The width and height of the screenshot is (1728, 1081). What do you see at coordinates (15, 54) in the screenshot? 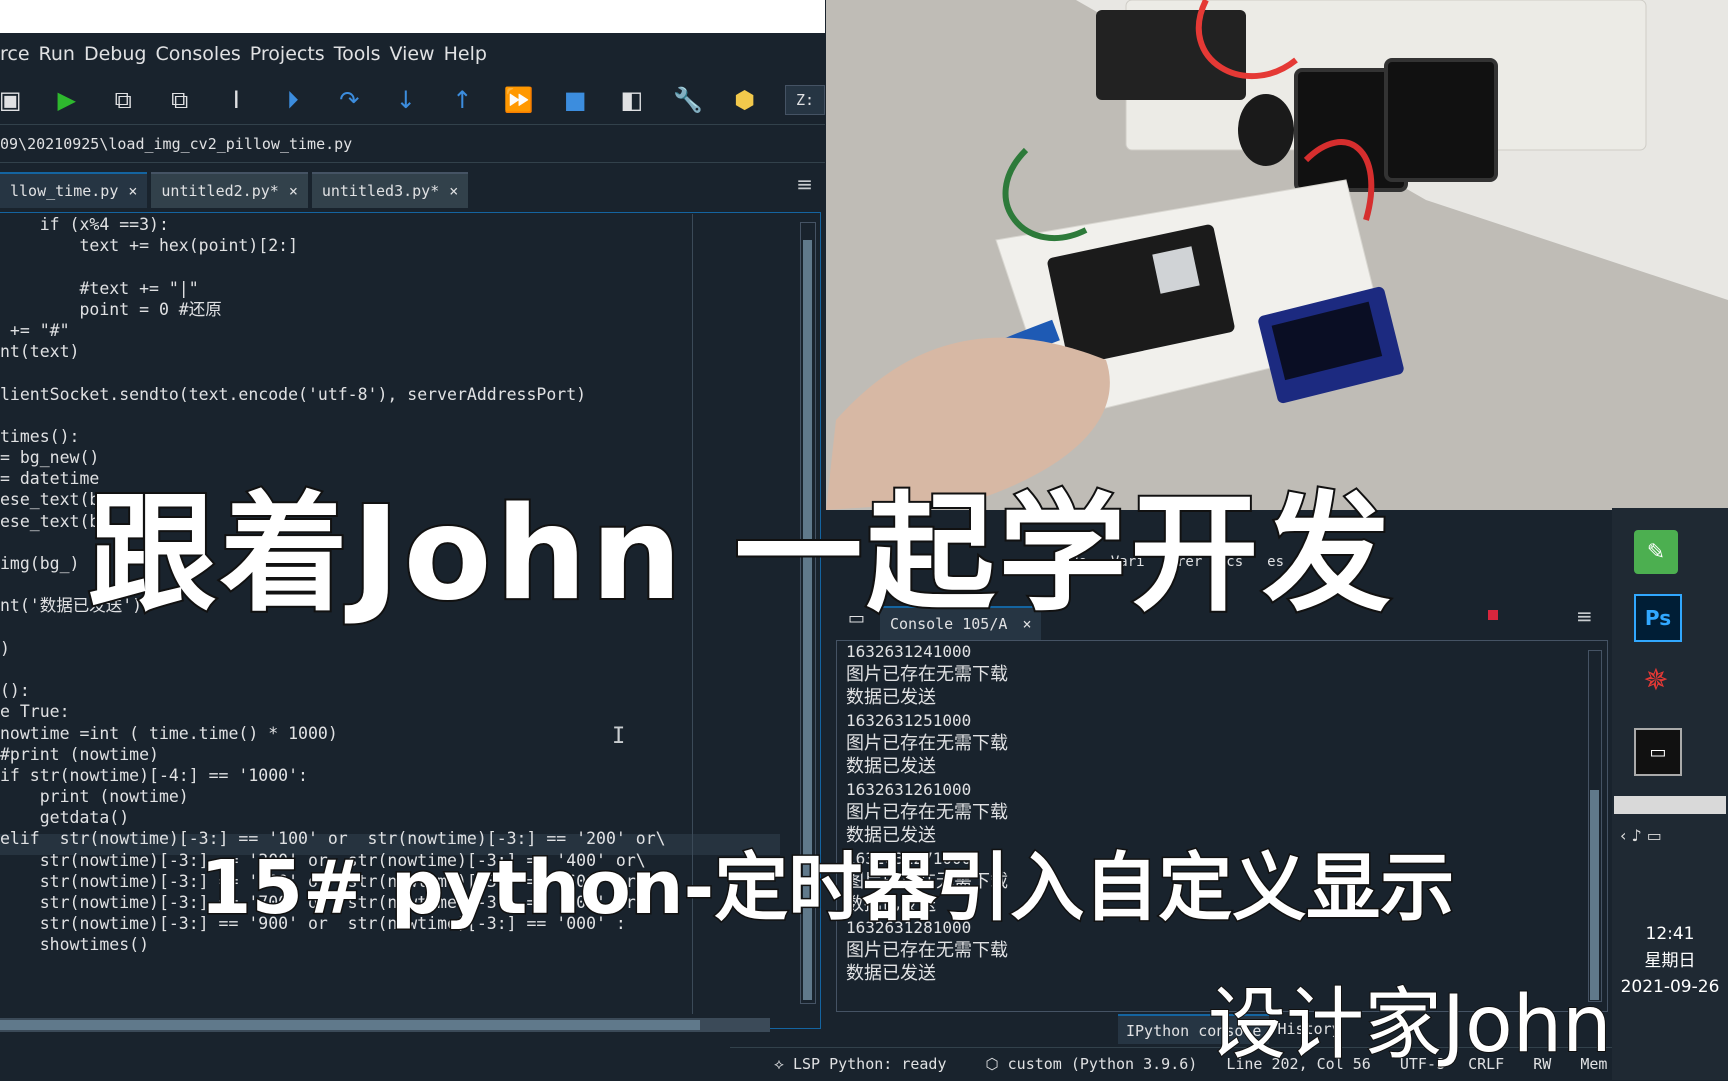
I see `menu-source: rce` at bounding box center [15, 54].